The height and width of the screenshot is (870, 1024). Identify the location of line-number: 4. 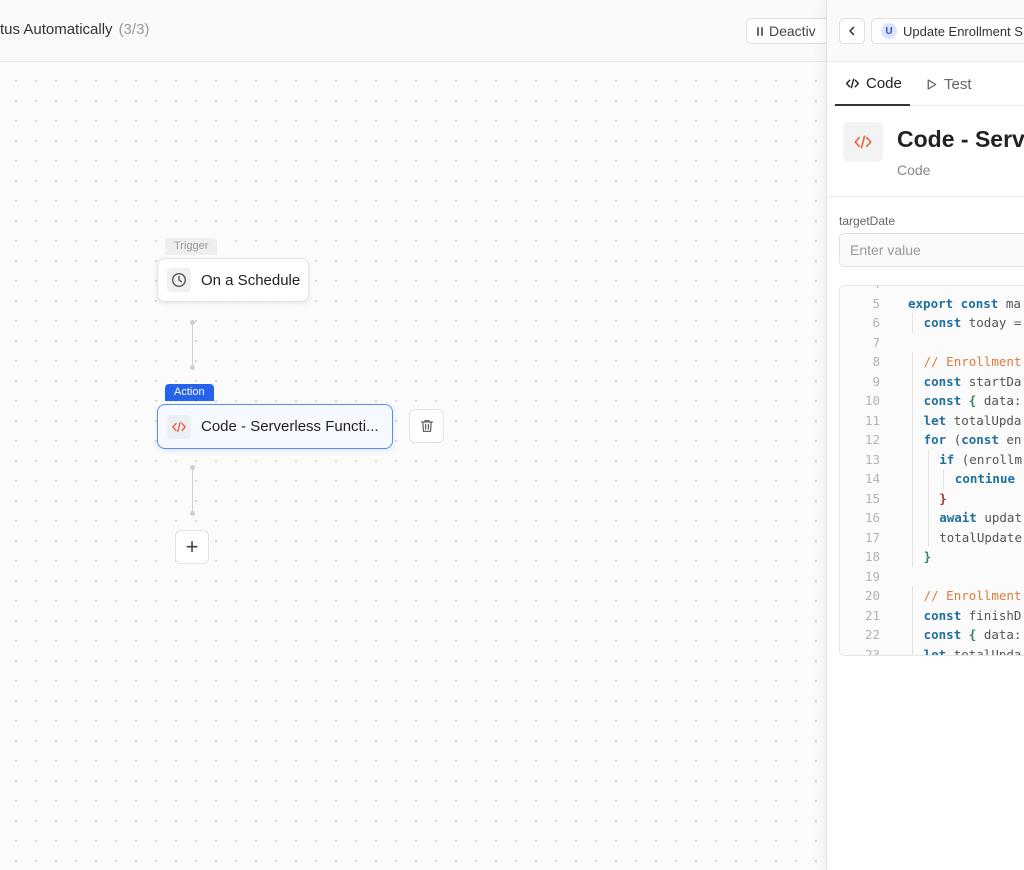
(860, 290).